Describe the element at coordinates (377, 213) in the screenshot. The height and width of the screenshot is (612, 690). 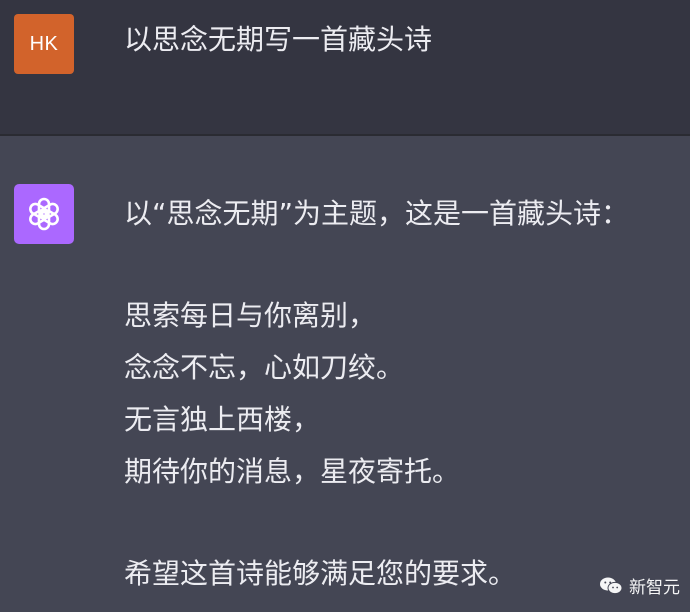
I see `assistant-intro-text: 以“思念无期”为主题，这是一首藏头诗：` at that location.